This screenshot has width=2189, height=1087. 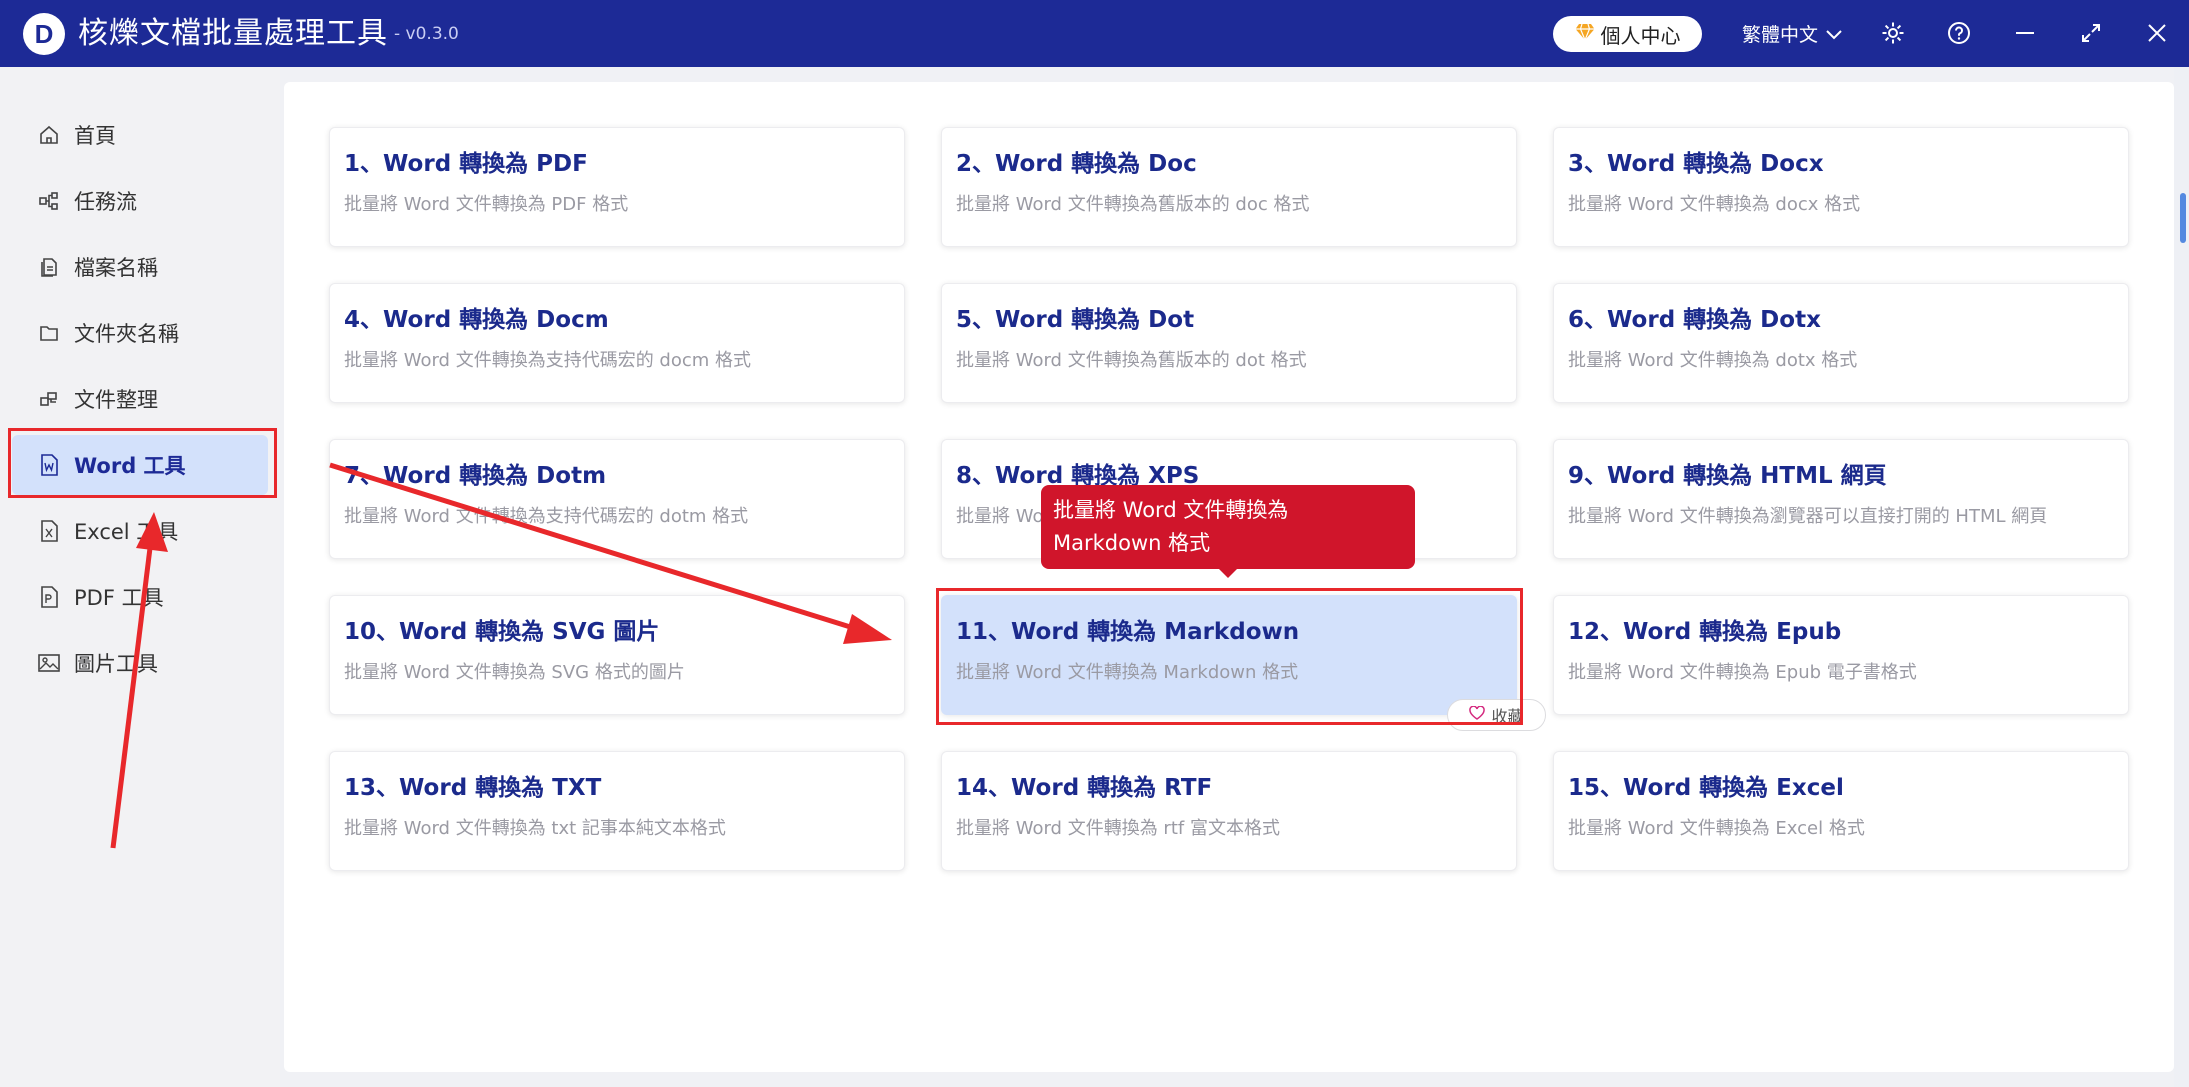 What do you see at coordinates (1228, 531) in the screenshot?
I see `tooltip: 批量將 Word 文件轉換為 Markdown 格式` at bounding box center [1228, 531].